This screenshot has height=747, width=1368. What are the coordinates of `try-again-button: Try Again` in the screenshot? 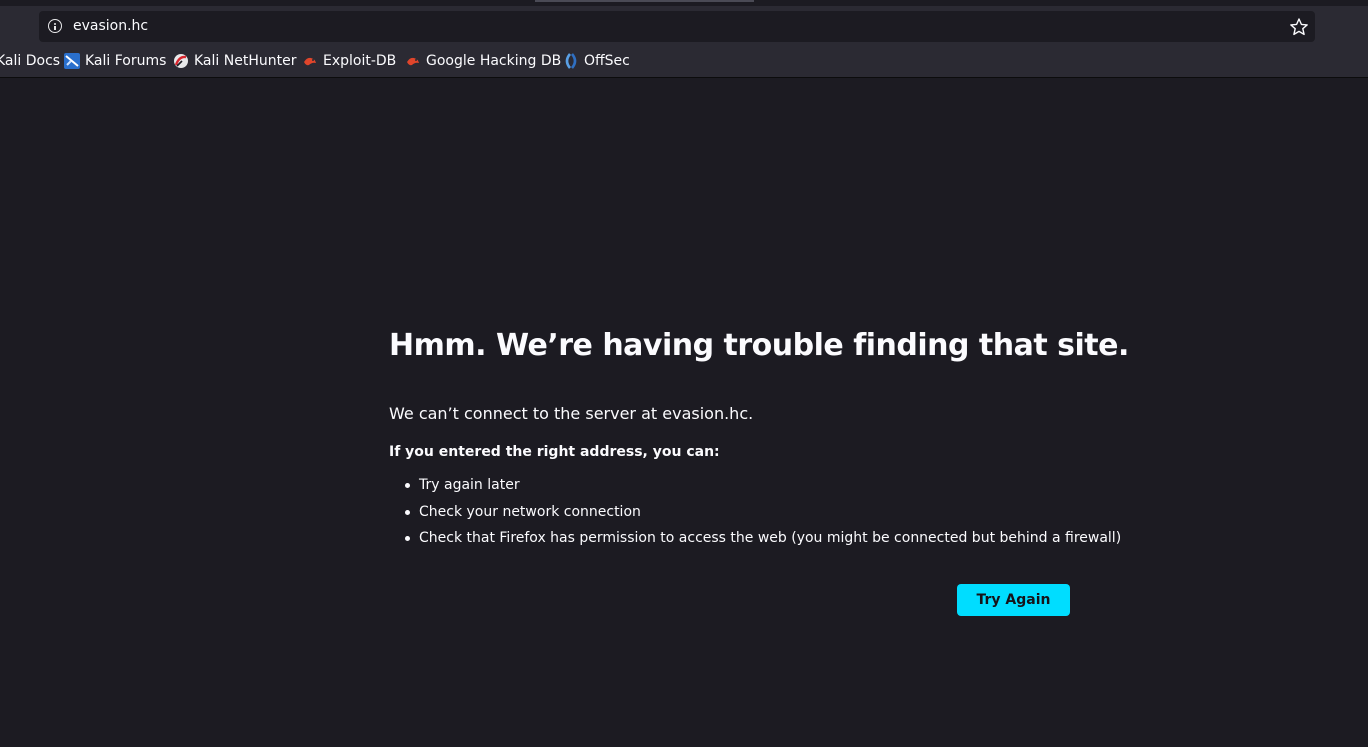 It's located at (1013, 600).